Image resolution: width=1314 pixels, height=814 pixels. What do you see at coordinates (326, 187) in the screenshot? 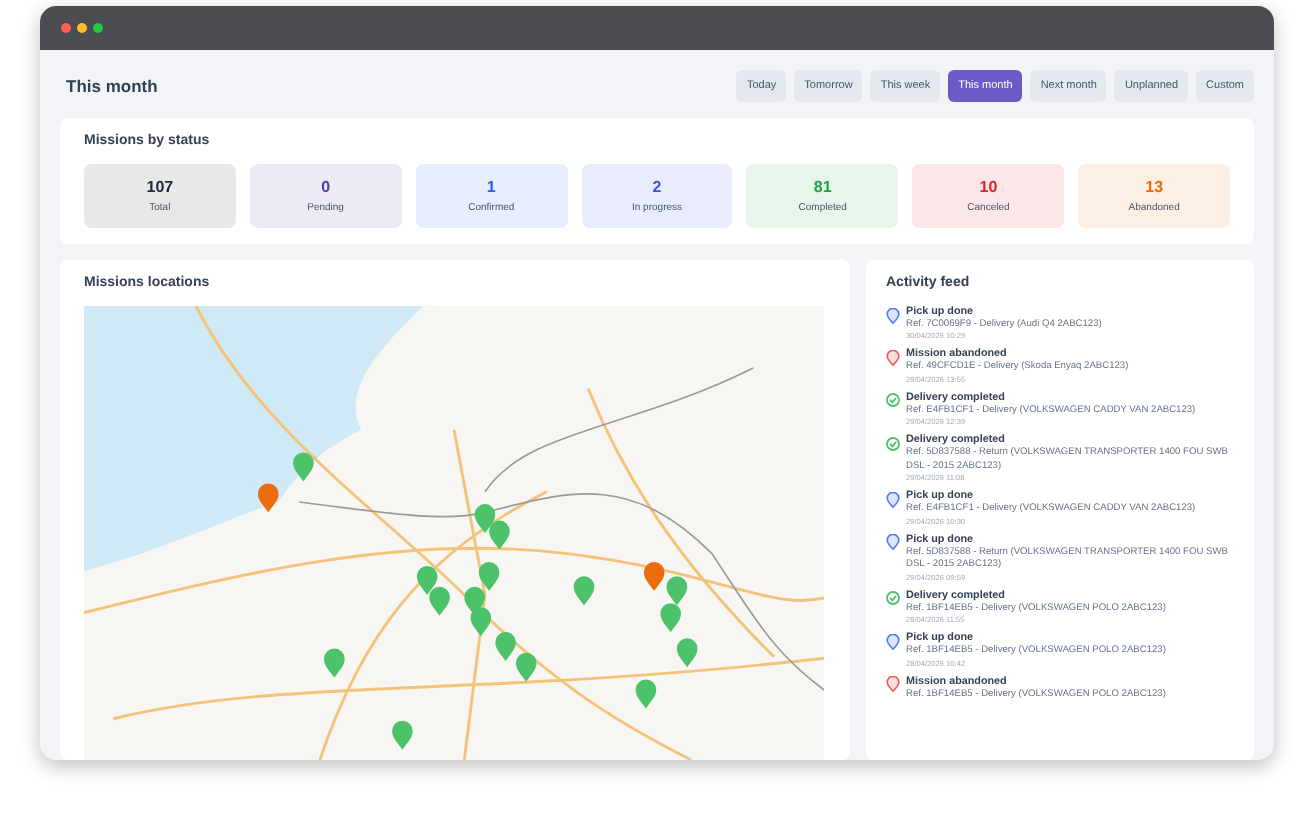
I see `status-count: 0` at bounding box center [326, 187].